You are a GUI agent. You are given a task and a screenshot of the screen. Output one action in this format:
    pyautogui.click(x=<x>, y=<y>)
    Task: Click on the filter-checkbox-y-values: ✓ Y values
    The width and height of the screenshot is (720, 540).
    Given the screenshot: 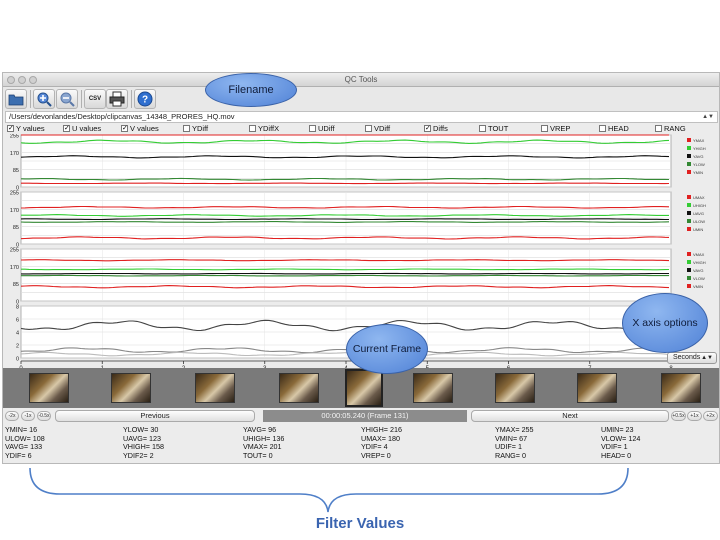 What is the action you would take?
    pyautogui.click(x=26, y=128)
    